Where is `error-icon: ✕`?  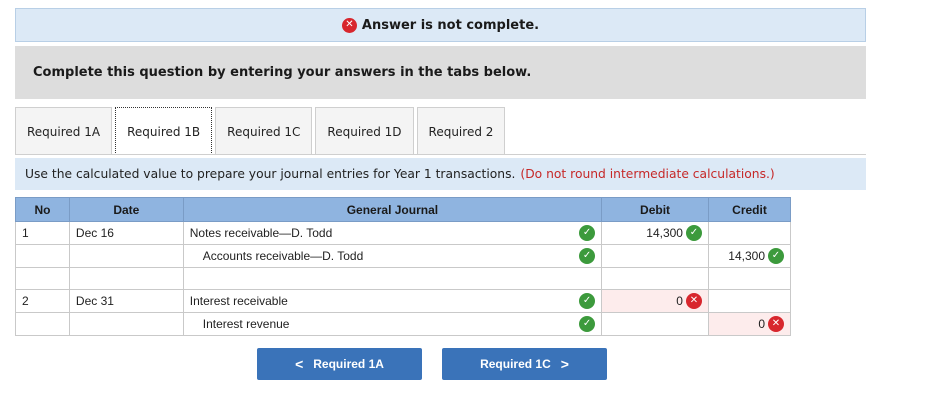
error-icon: ✕ is located at coordinates (349, 25).